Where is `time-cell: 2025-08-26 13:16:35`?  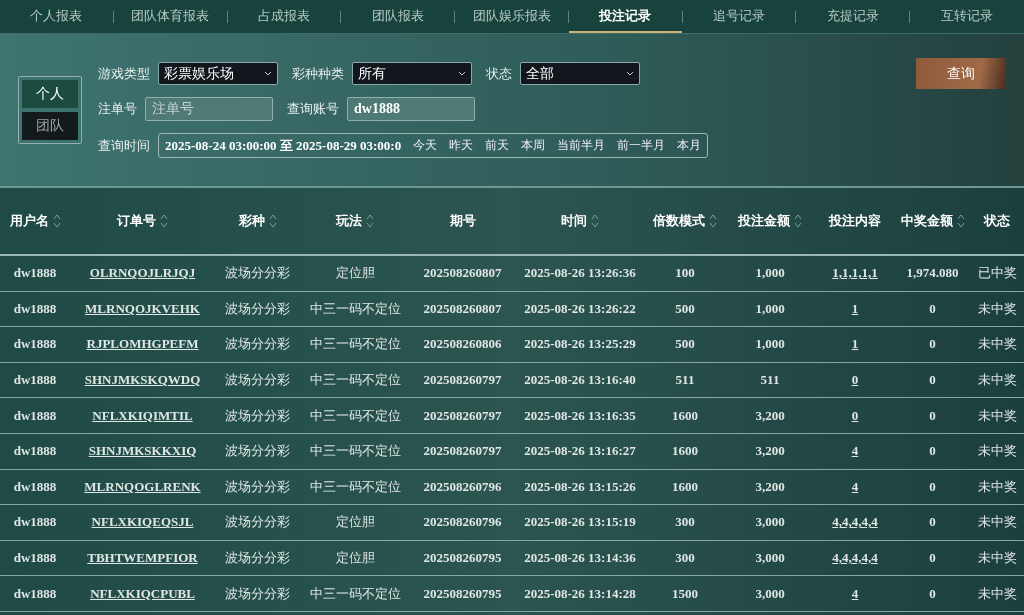
time-cell: 2025-08-26 13:16:35 is located at coordinates (580, 415).